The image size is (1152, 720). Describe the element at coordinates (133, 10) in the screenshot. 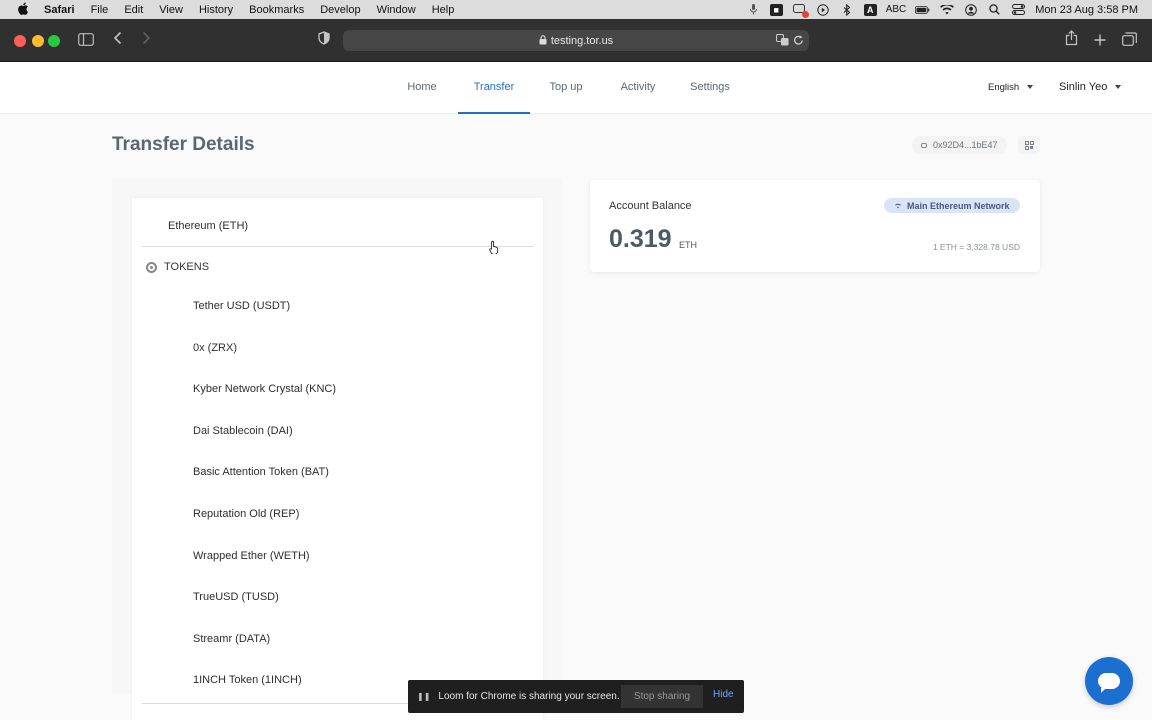

I see `menu-edit: Edit` at that location.